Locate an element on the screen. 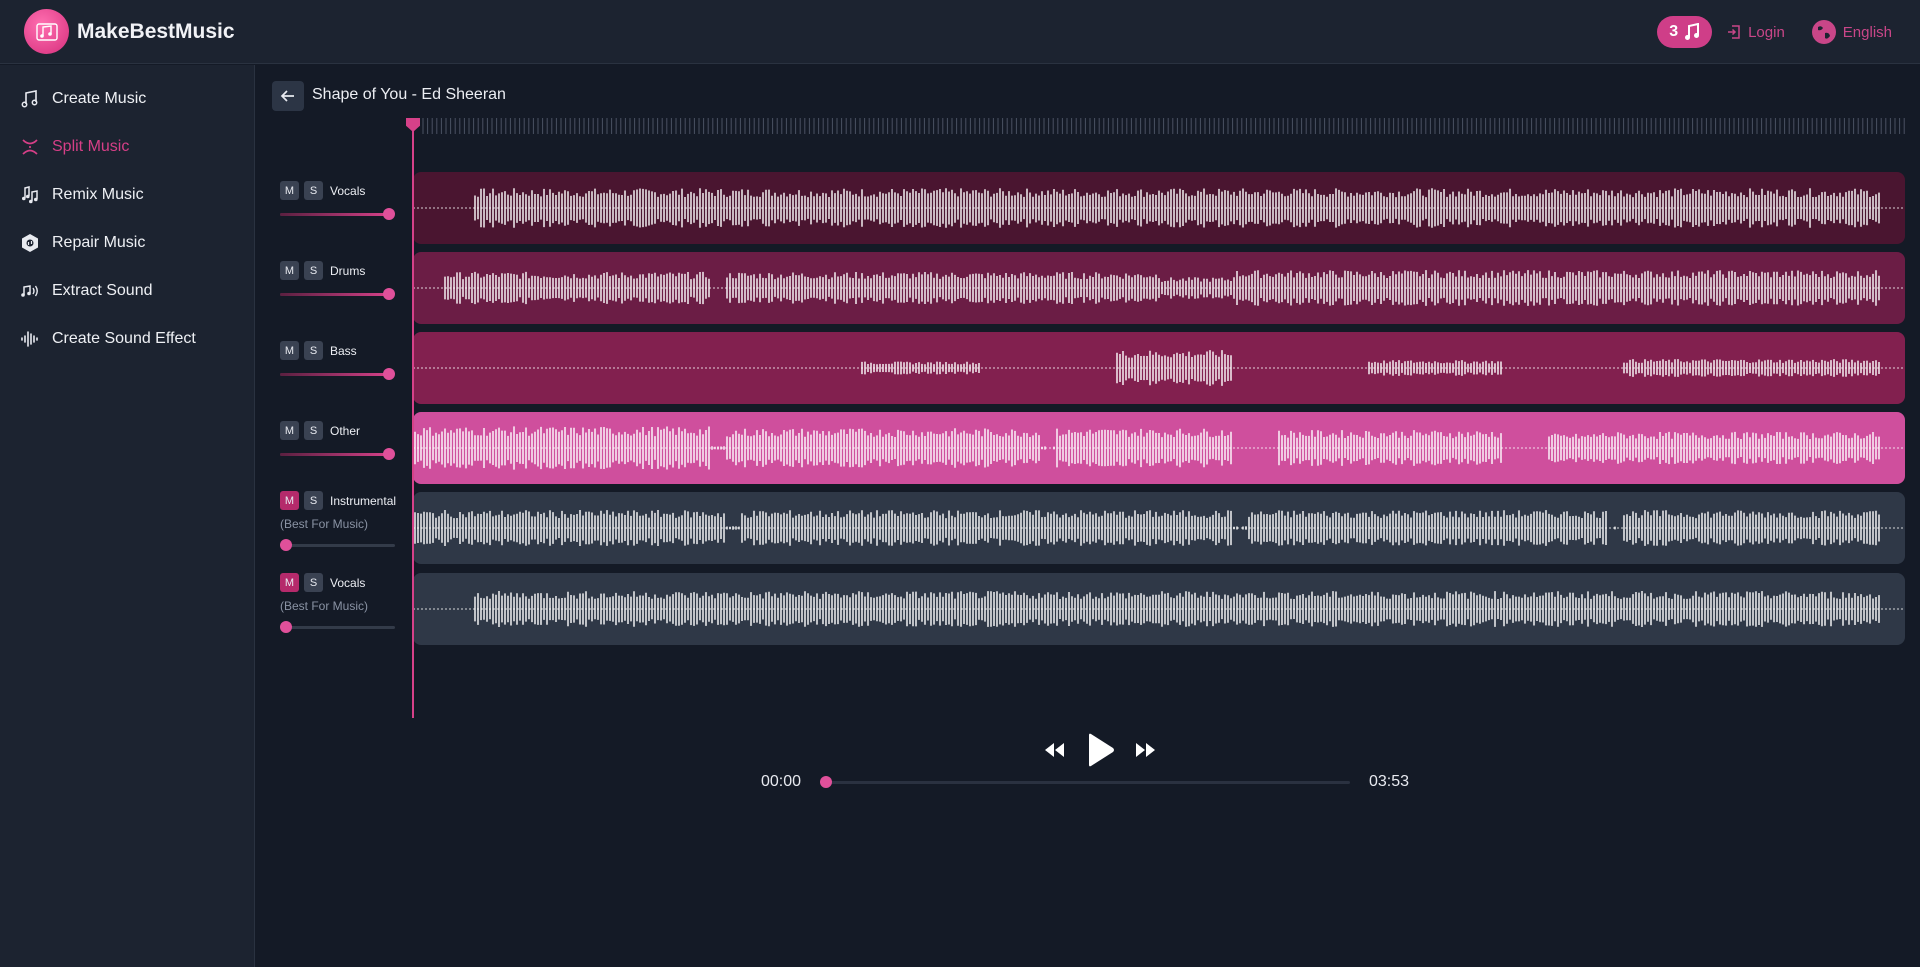 The width and height of the screenshot is (1920, 967). globe-icon is located at coordinates (1823, 32).